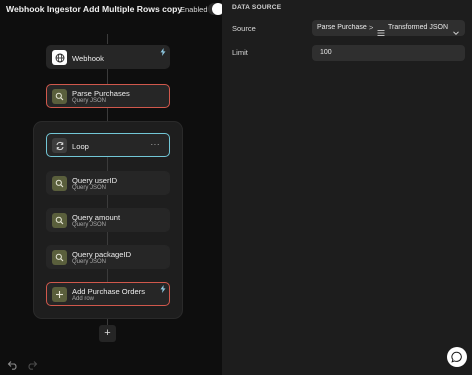  I want to click on node-title: Webhook, so click(88, 58).